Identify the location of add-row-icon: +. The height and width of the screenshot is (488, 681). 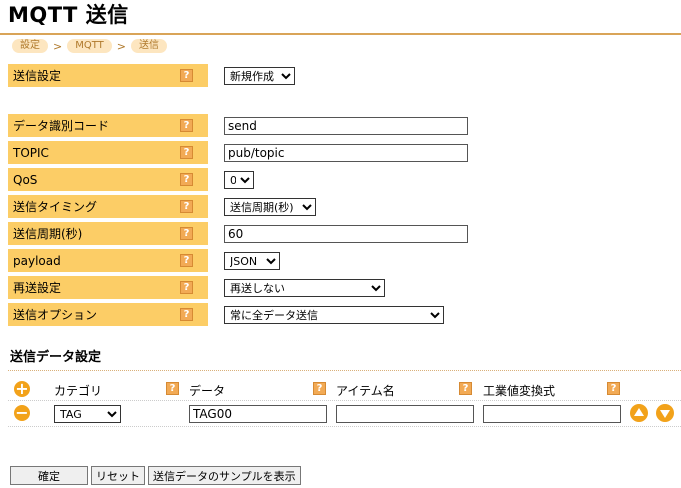
(22, 389).